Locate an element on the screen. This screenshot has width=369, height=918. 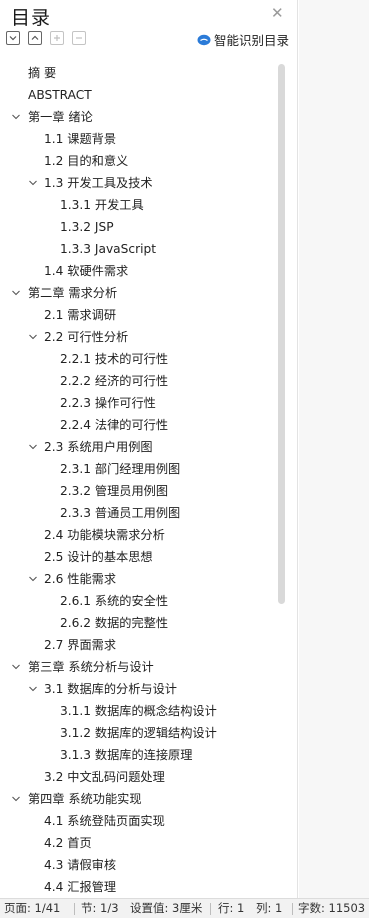
toc-item: 2.3.3 普通员工用例图 is located at coordinates (142, 513).